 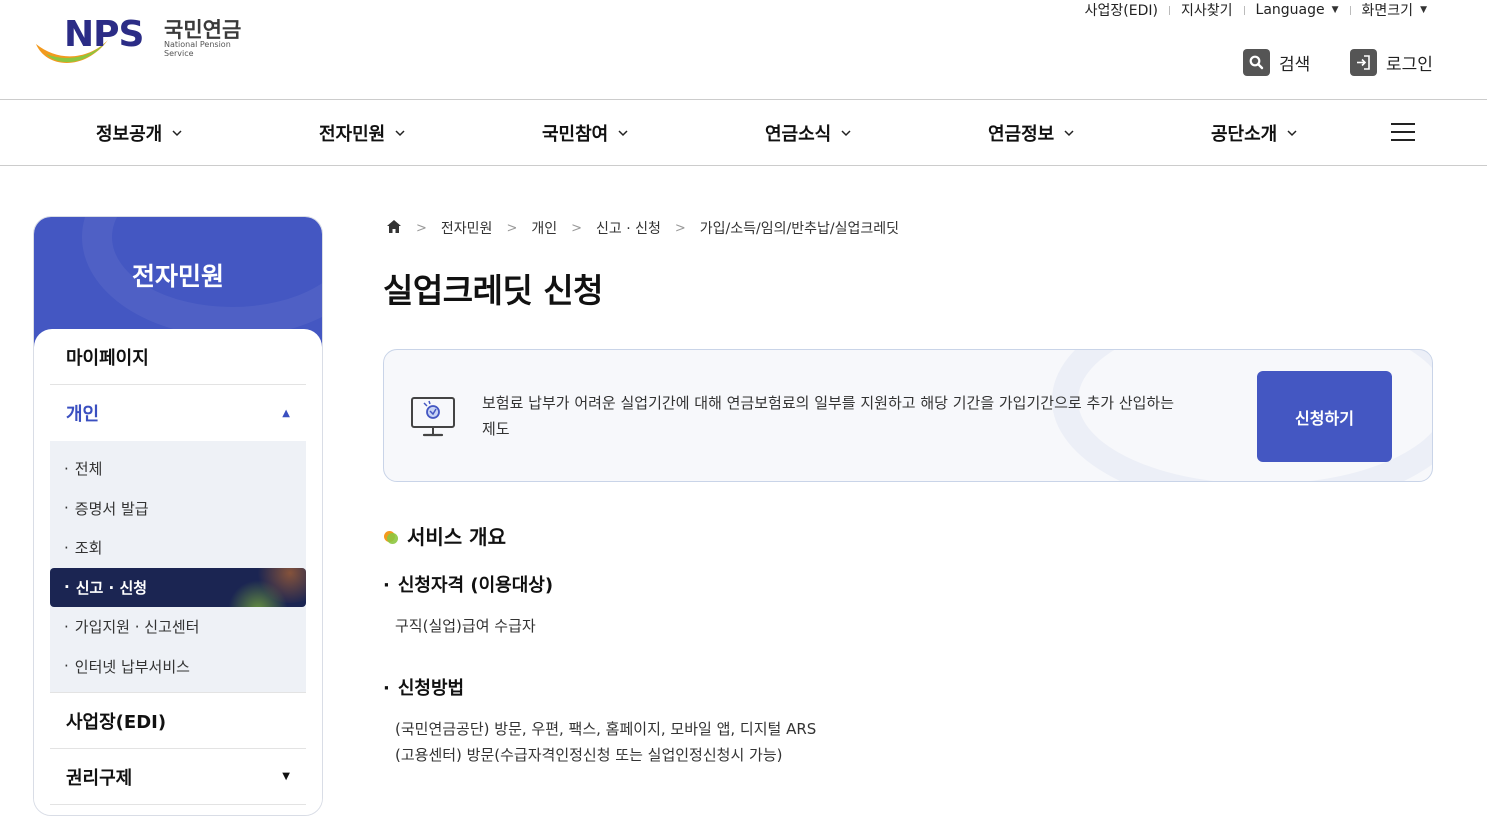 What do you see at coordinates (743, 133) in the screenshot?
I see `main-navigation: 정보공개 전자민원 국민참여 연금소식 연금정보 공단소개` at bounding box center [743, 133].